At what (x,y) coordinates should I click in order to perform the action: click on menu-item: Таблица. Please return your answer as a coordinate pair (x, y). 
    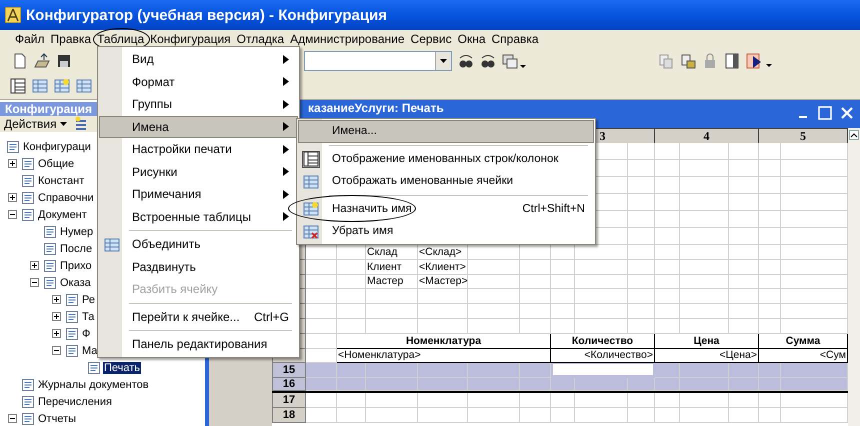
    Looking at the image, I should click on (121, 39).